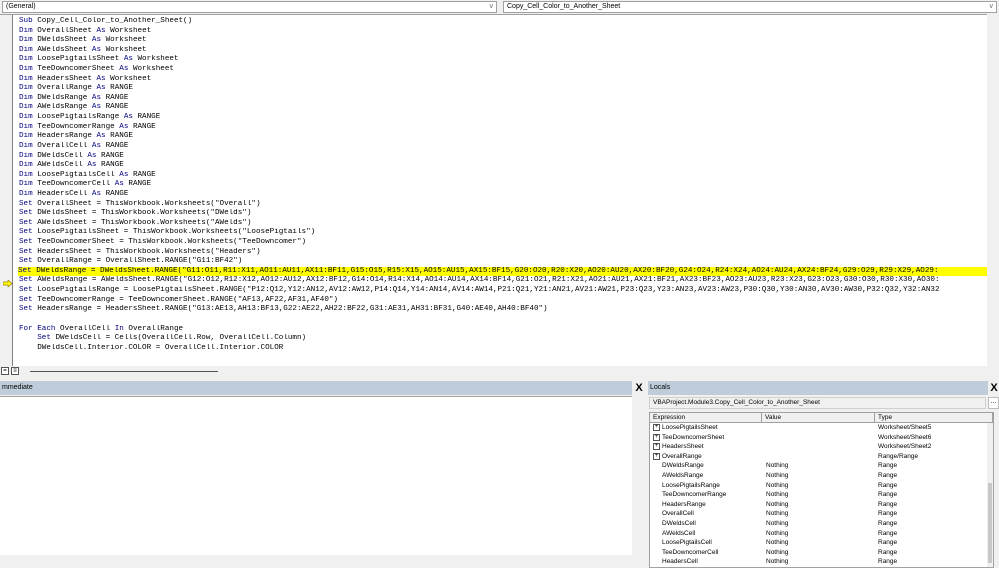 The image size is (999, 568). What do you see at coordinates (76, 88) in the screenshot?
I see `code-line: Dim OverallRange As RANGE` at bounding box center [76, 88].